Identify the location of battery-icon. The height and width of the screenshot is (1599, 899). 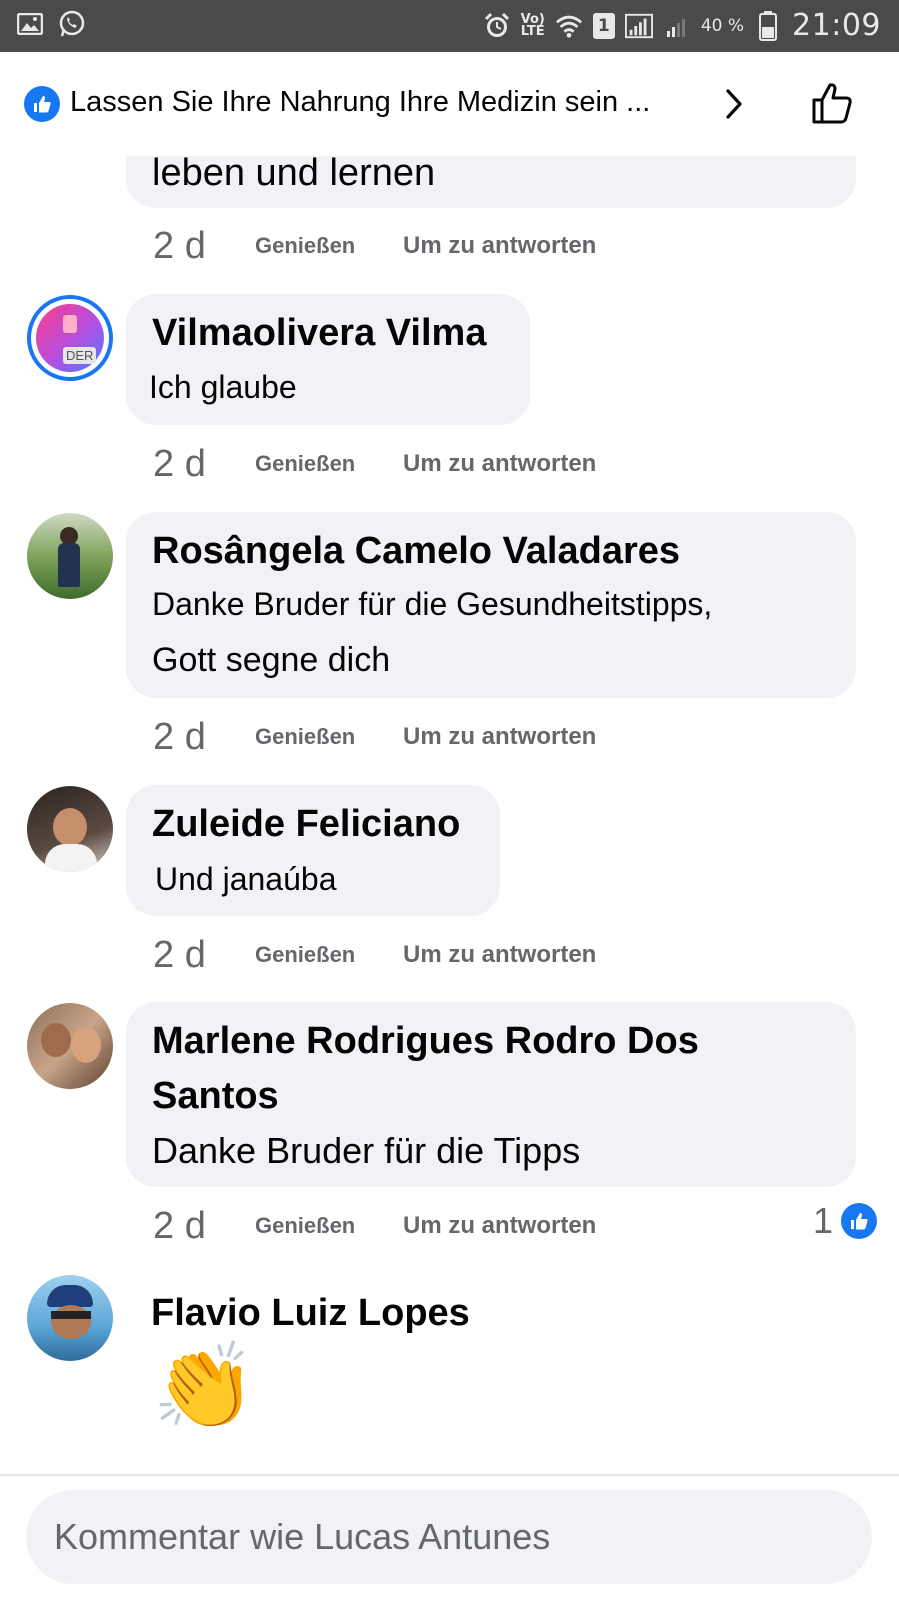
(768, 25).